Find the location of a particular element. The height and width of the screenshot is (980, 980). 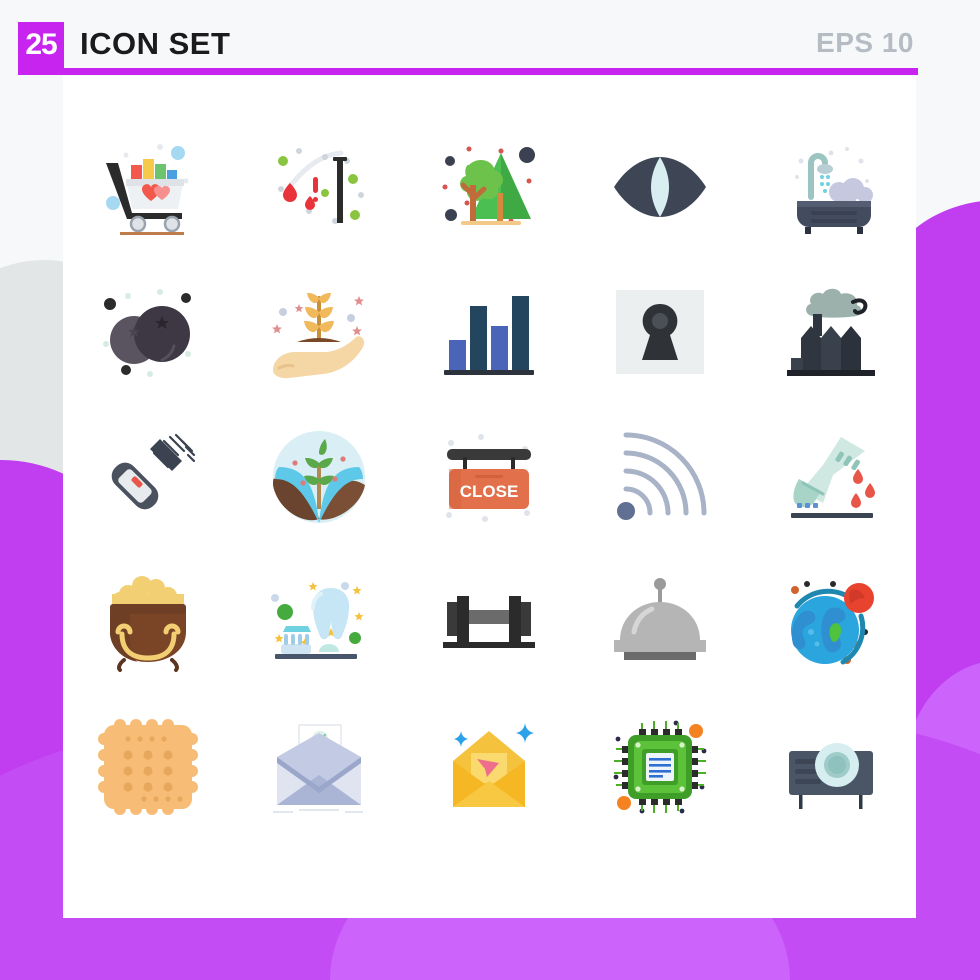

icon-count-badge: 25 is located at coordinates (41, 45).